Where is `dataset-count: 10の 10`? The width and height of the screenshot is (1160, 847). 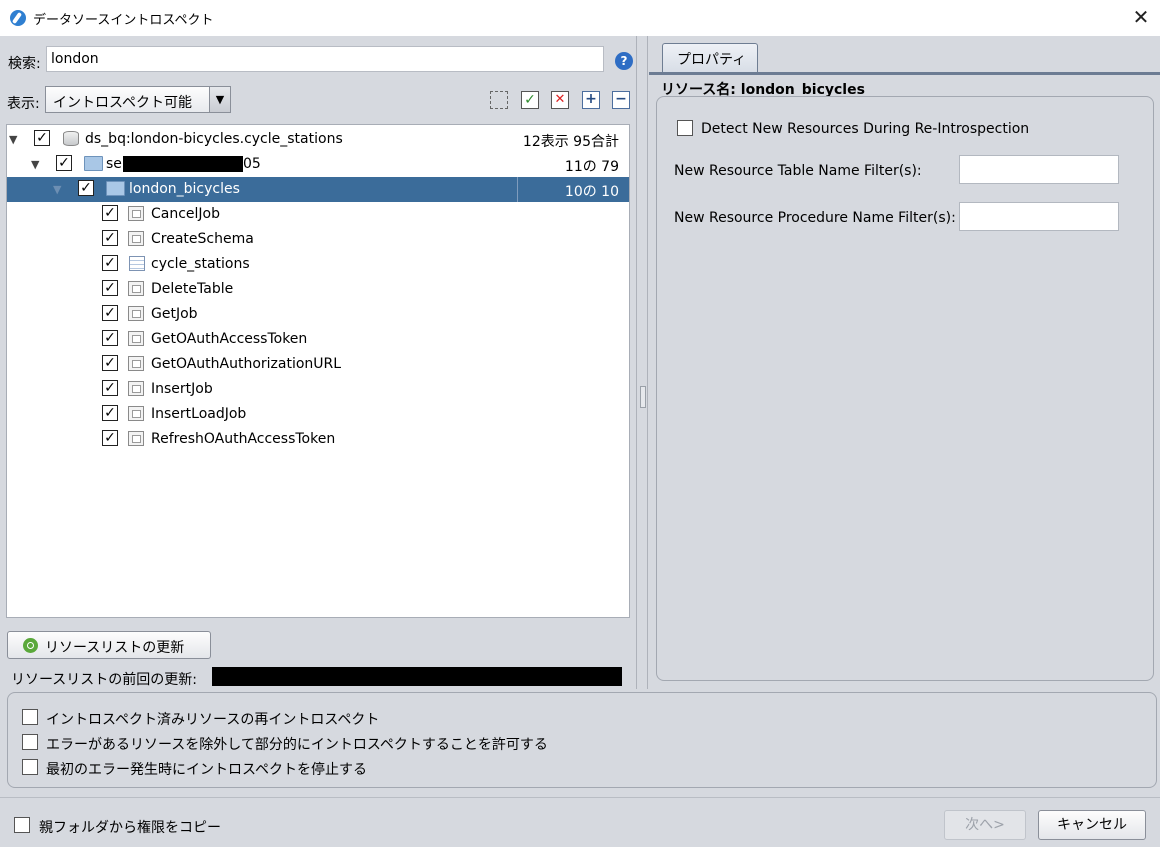
dataset-count: 10の 10 is located at coordinates (591, 192).